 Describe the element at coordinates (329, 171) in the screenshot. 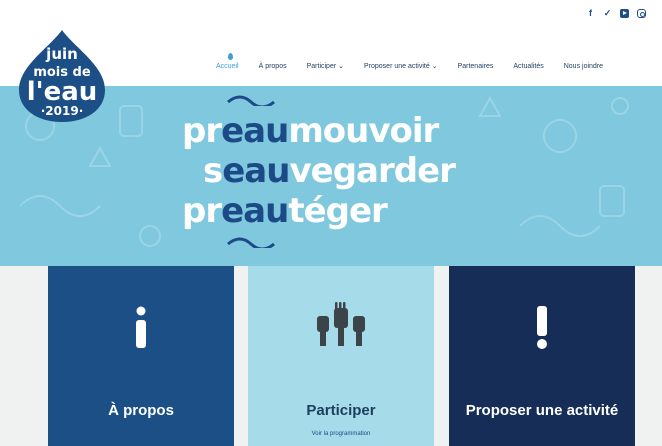

I see `hero-line-sauvegarder: seauvegarder` at that location.